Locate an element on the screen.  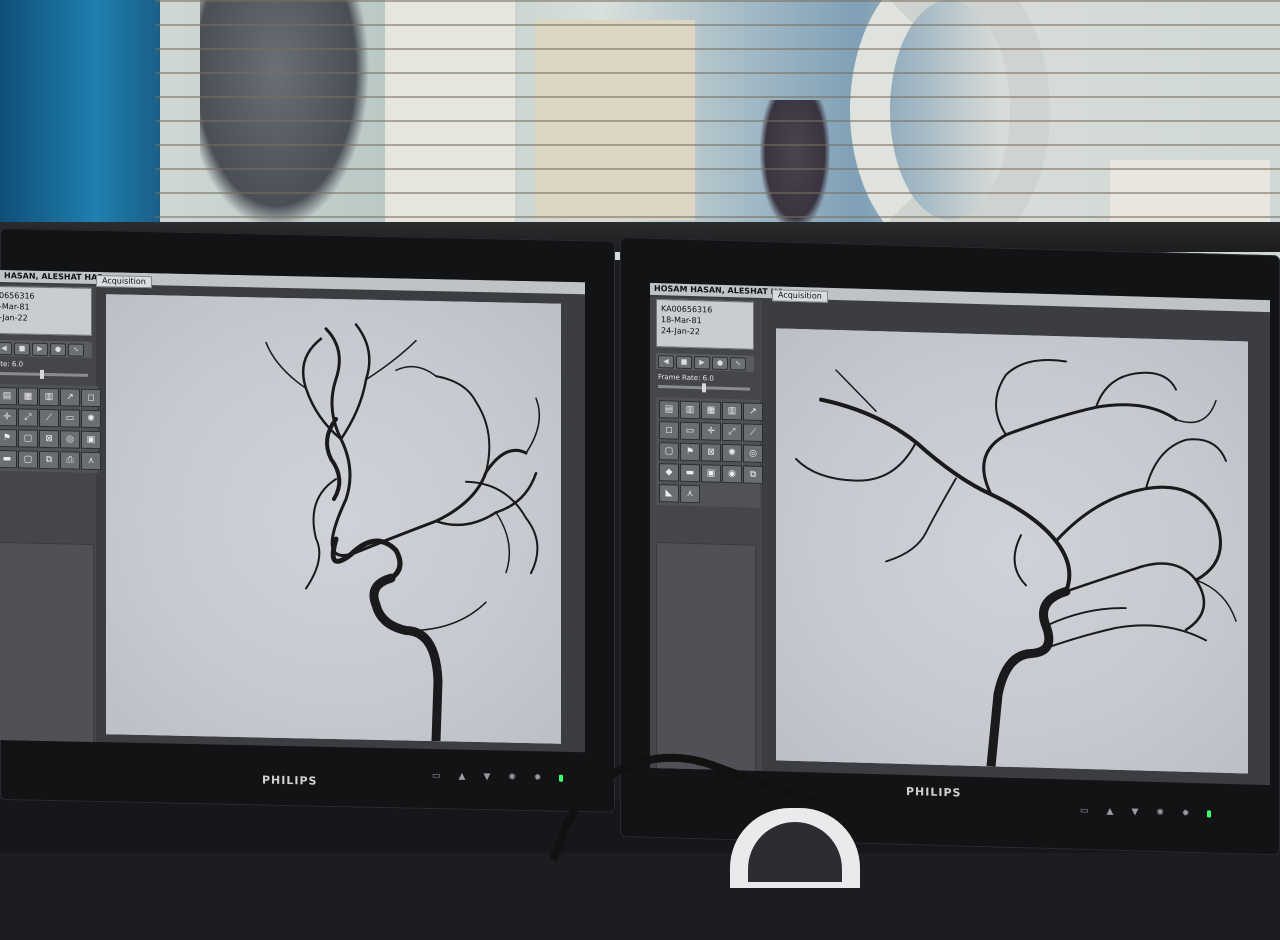
layout-icon: ▢ is located at coordinates (28, 459).